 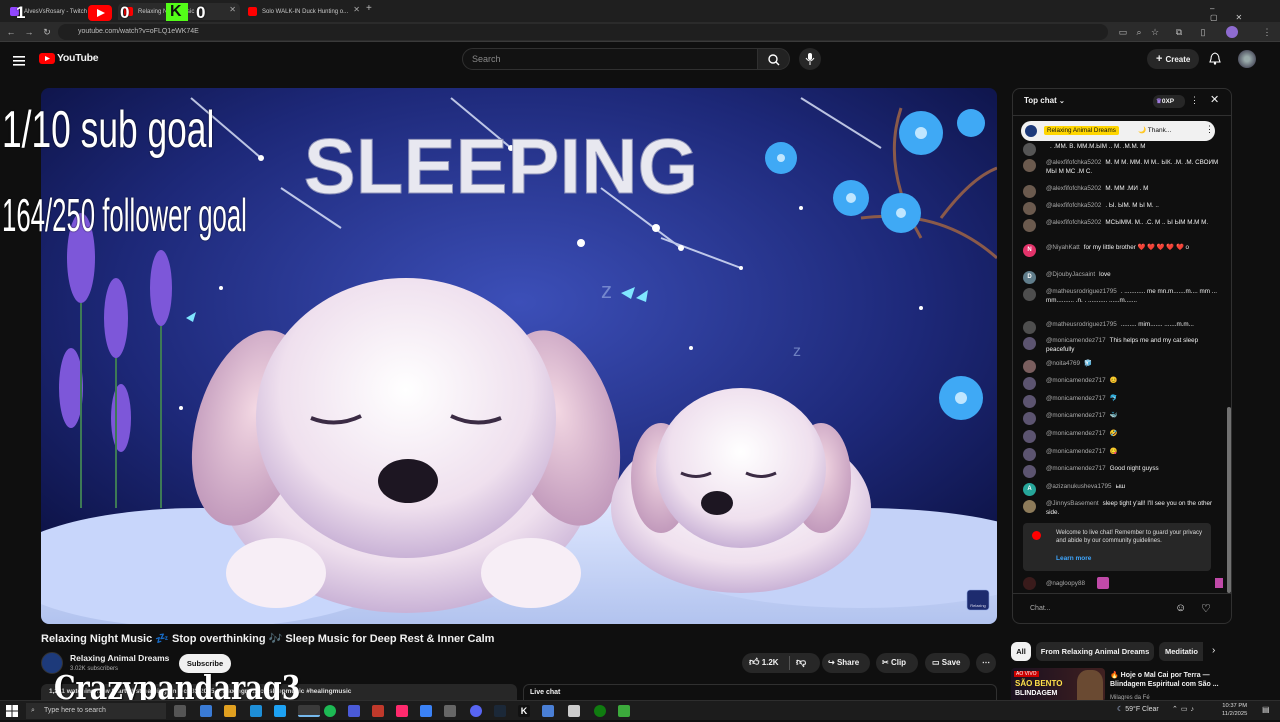 What do you see at coordinates (1138, 709) in the screenshot?
I see `weather-widget: ☾ 59°F Clear` at bounding box center [1138, 709].